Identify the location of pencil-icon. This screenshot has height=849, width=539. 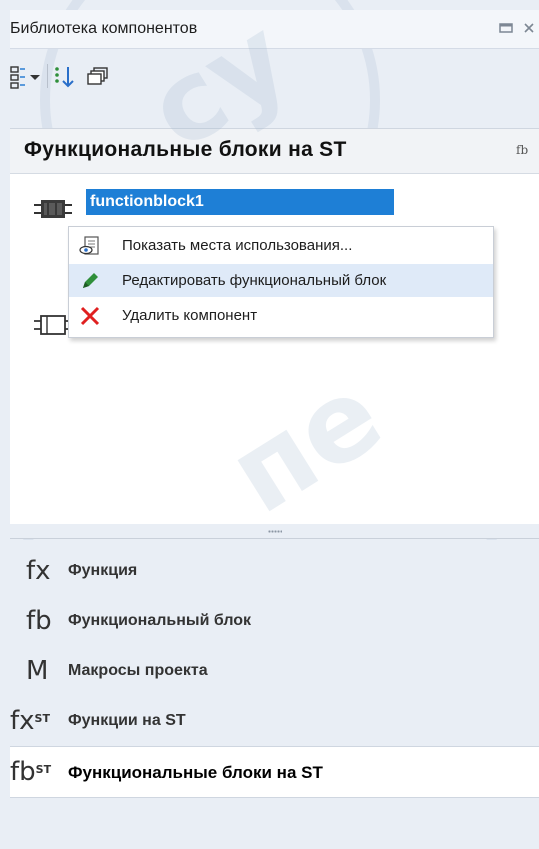
(90, 281).